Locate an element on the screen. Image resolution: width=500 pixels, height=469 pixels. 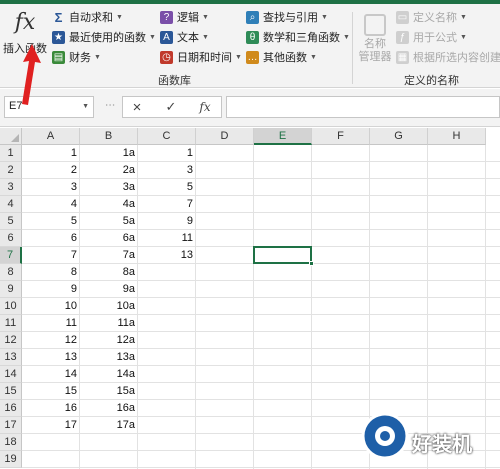
cell-c3: 5 is located at coordinates (167, 187).